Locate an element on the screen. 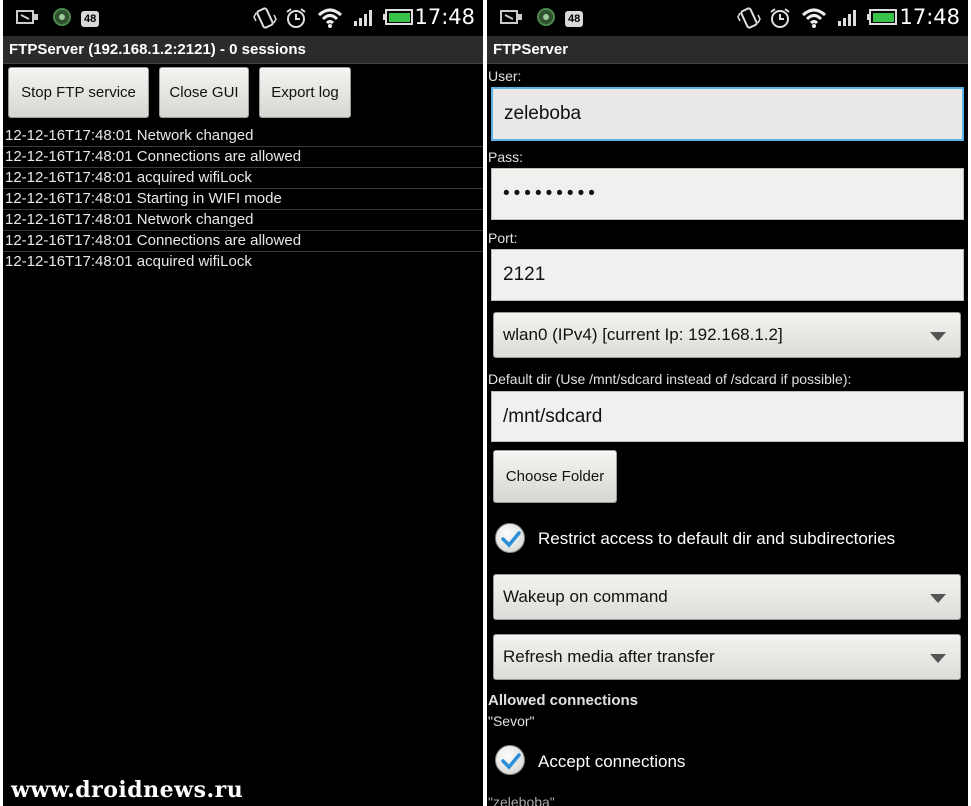 The height and width of the screenshot is (806, 971). close-gui-label: Close GUI is located at coordinates (204, 92).